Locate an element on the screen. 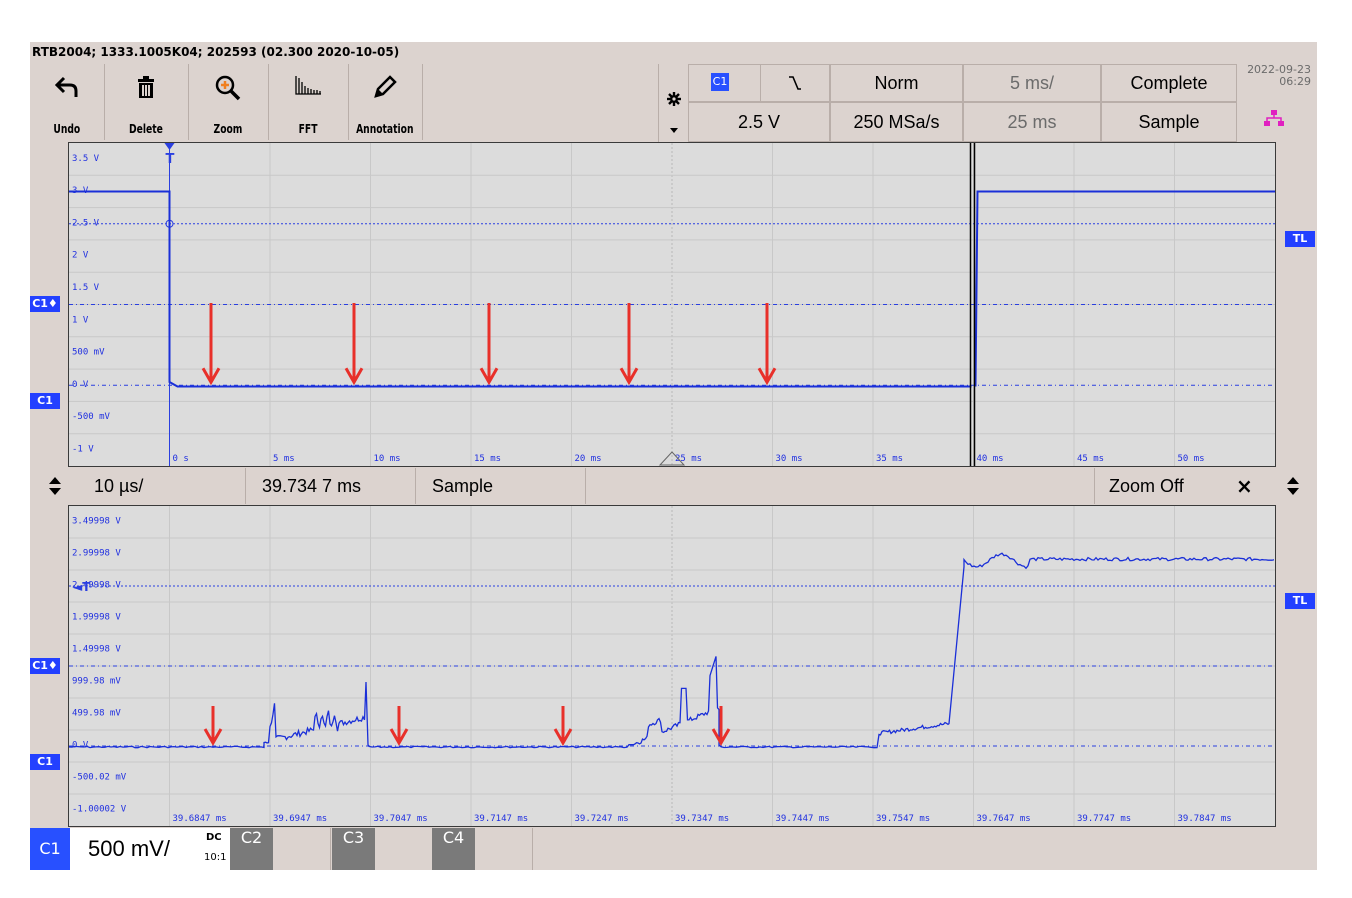  main-y-tick-label: 500 mV is located at coordinates (88, 353).